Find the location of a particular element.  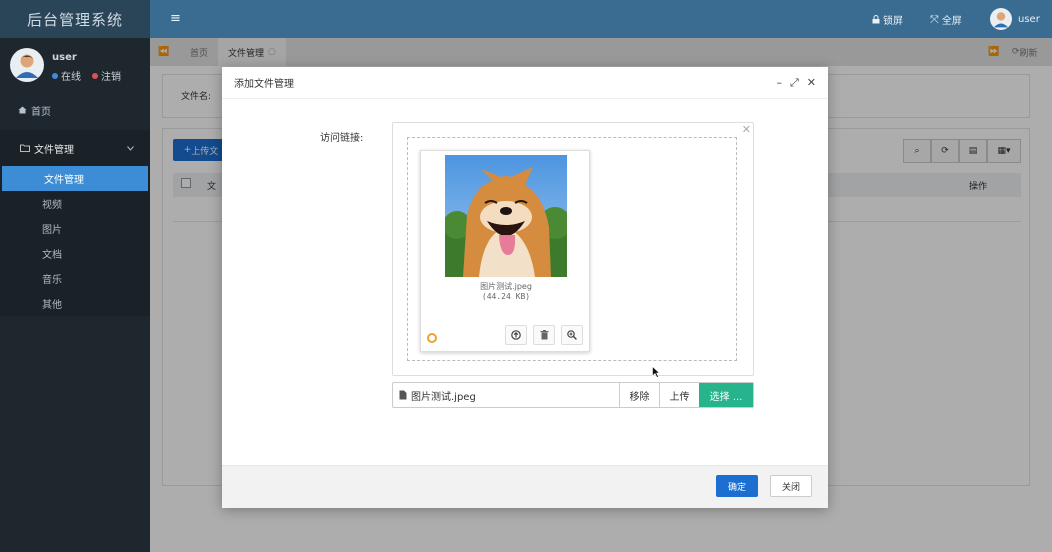

sidebar-item-label: 首页 is located at coordinates (41, 112).